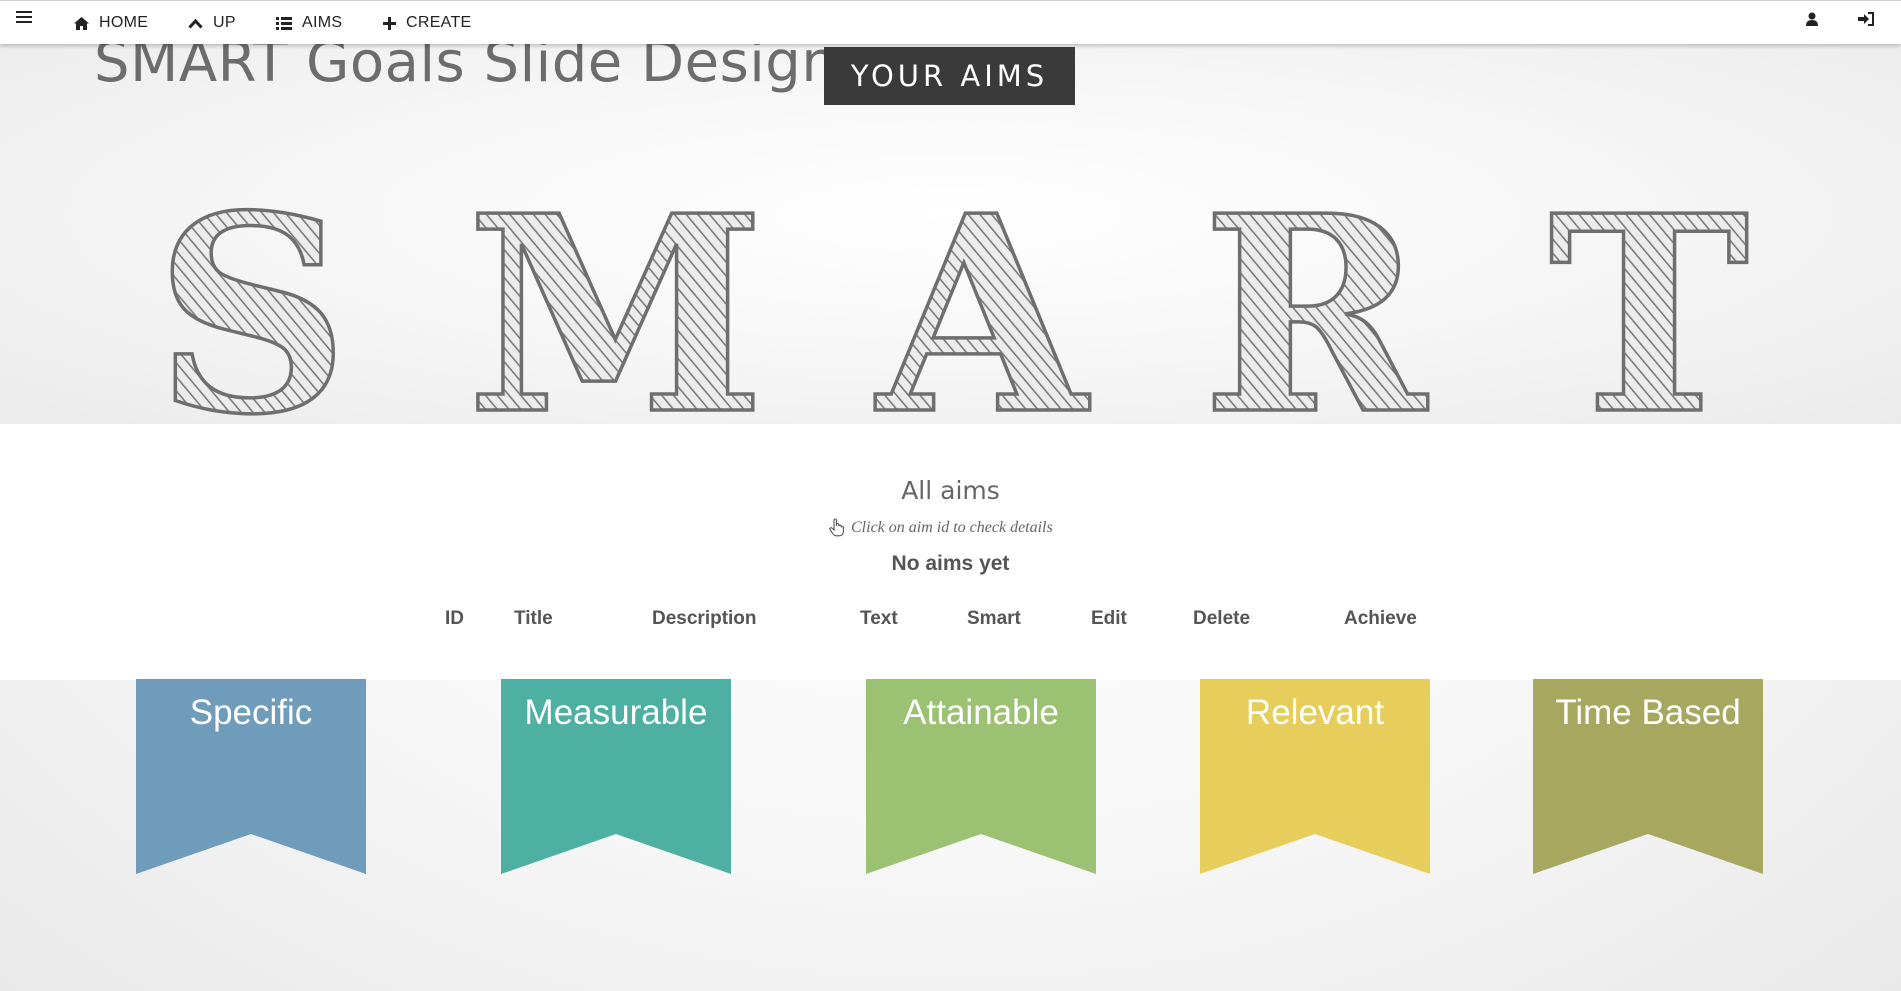  Describe the element at coordinates (252, 290) in the screenshot. I see `smart-letter-s: S` at that location.